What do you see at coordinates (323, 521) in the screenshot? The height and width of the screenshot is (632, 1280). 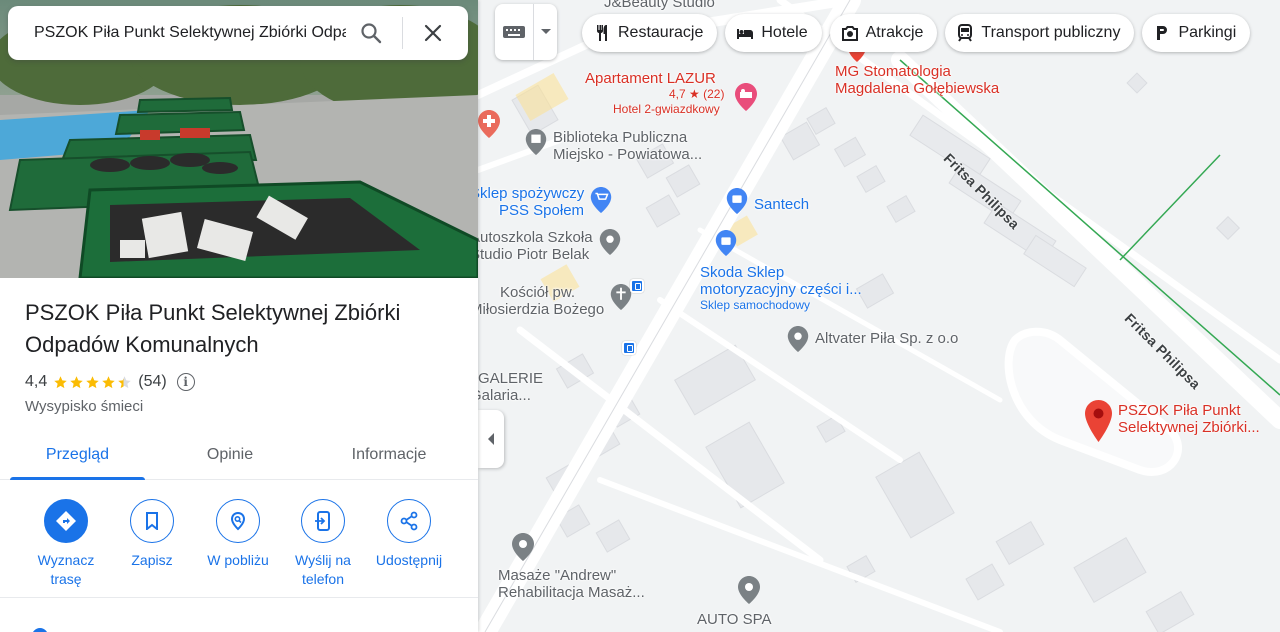 I see `send-to-phone-icon` at bounding box center [323, 521].